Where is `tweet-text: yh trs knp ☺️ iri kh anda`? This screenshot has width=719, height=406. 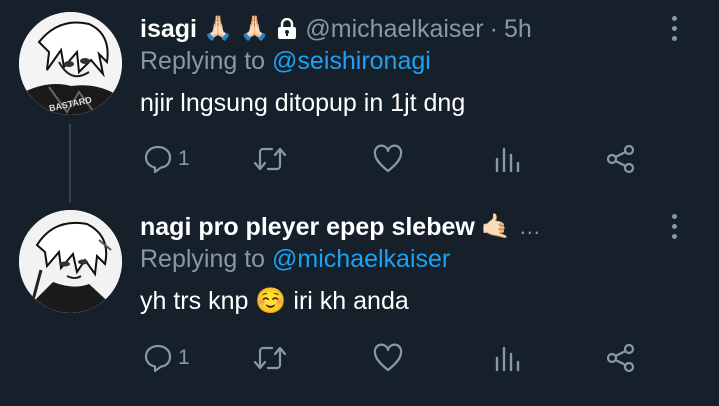
tweet-text: yh trs knp ☺️ iri kh anda is located at coordinates (419, 301).